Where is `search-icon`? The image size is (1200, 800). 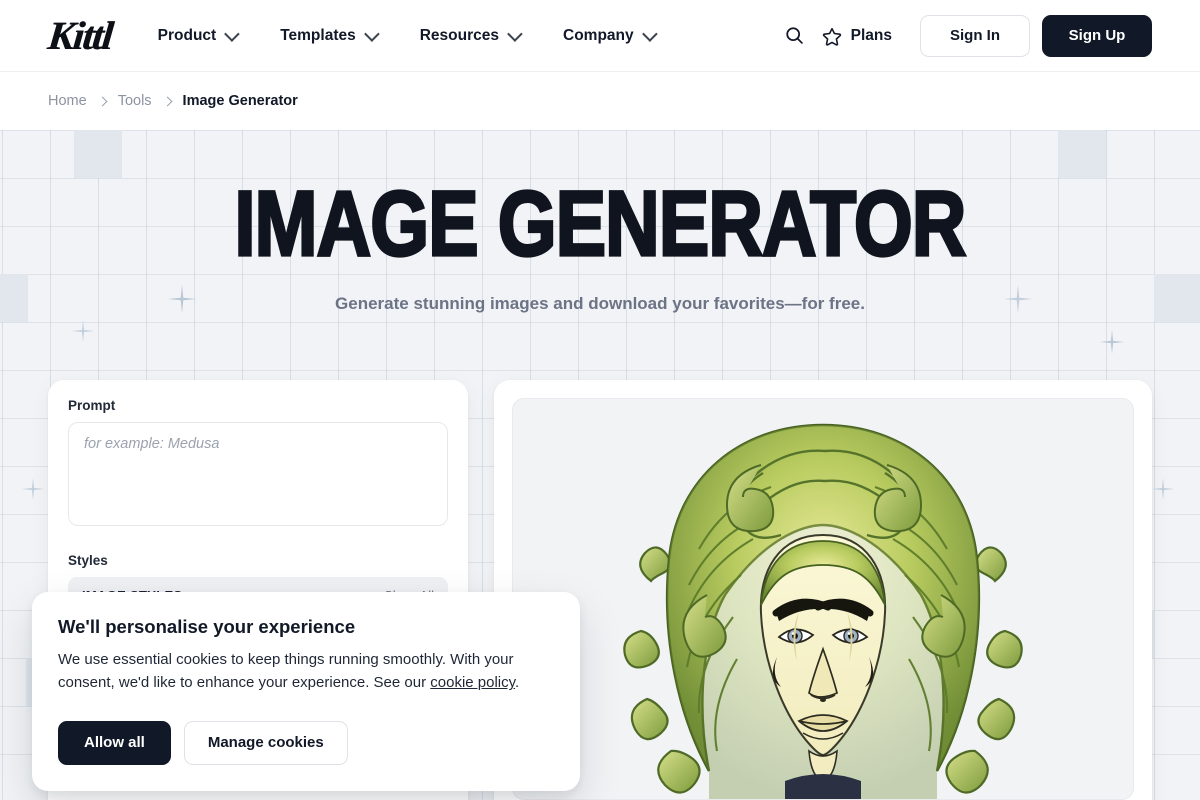
search-icon is located at coordinates (794, 35).